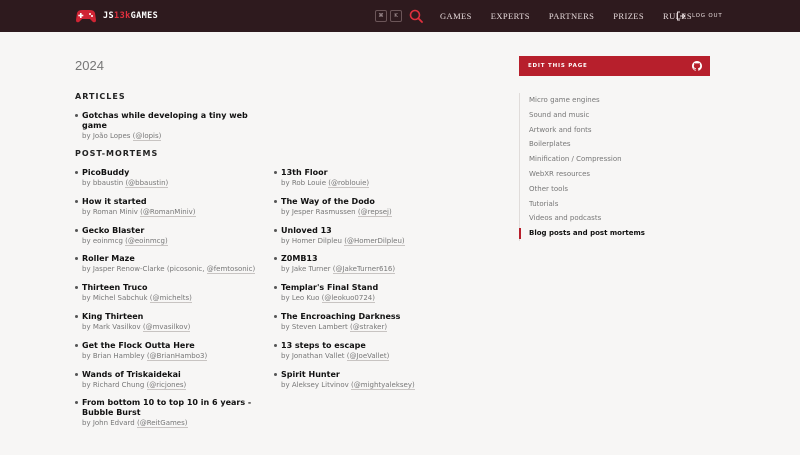  What do you see at coordinates (615, 204) in the screenshot?
I see `sidebar-item: Tutorials` at bounding box center [615, 204].